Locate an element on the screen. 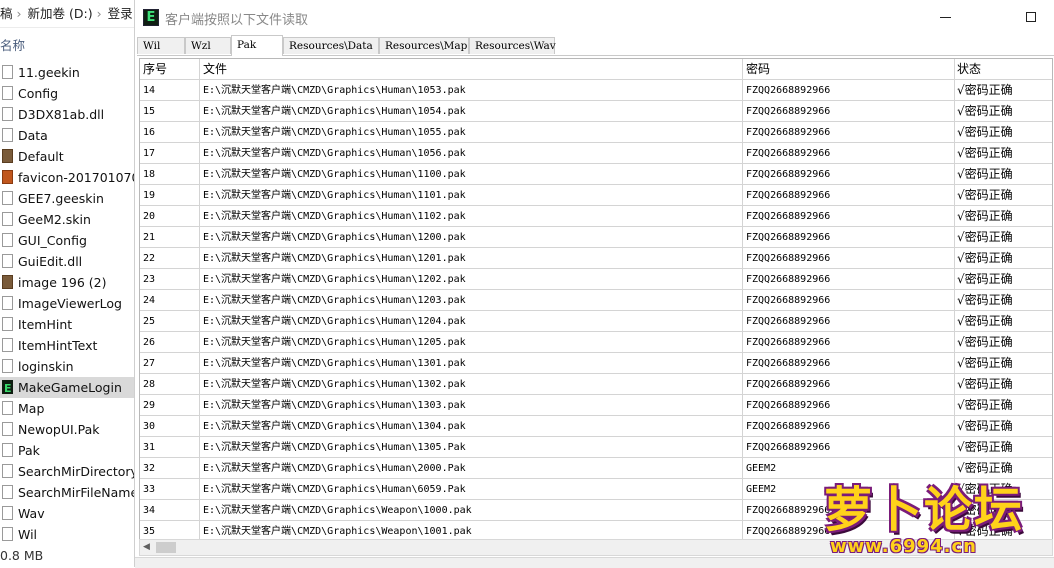 This screenshot has height=568, width=1054. tab-pak: Pak is located at coordinates (257, 45).